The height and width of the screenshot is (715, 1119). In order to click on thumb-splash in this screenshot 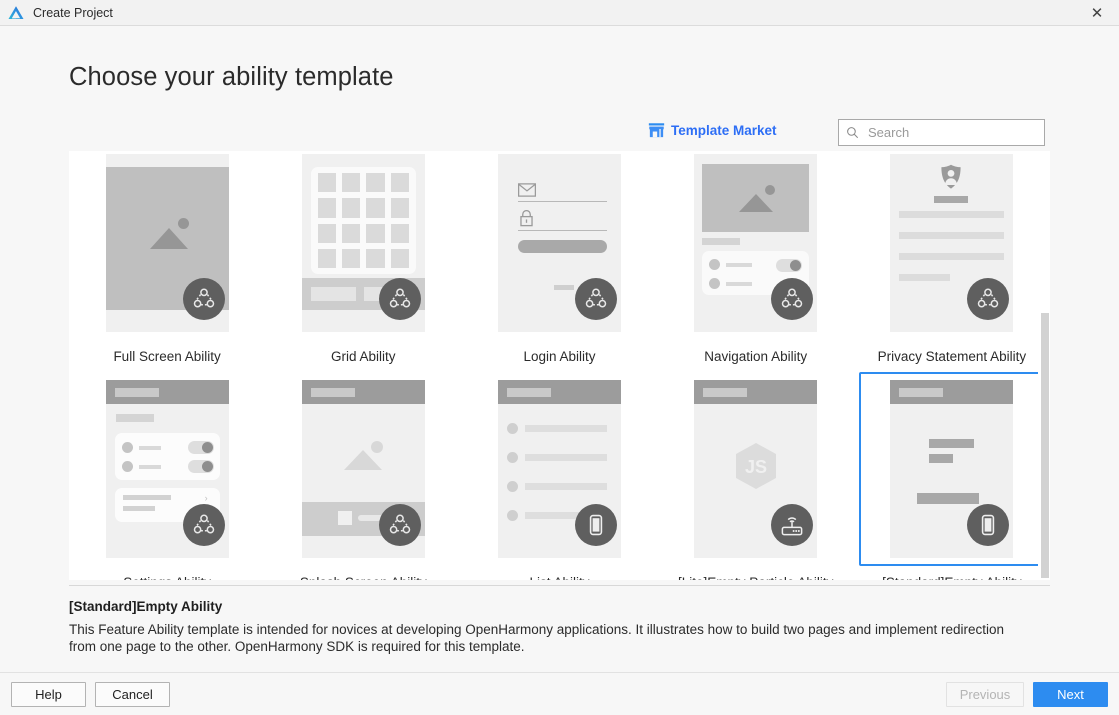, I will do `click(363, 469)`.